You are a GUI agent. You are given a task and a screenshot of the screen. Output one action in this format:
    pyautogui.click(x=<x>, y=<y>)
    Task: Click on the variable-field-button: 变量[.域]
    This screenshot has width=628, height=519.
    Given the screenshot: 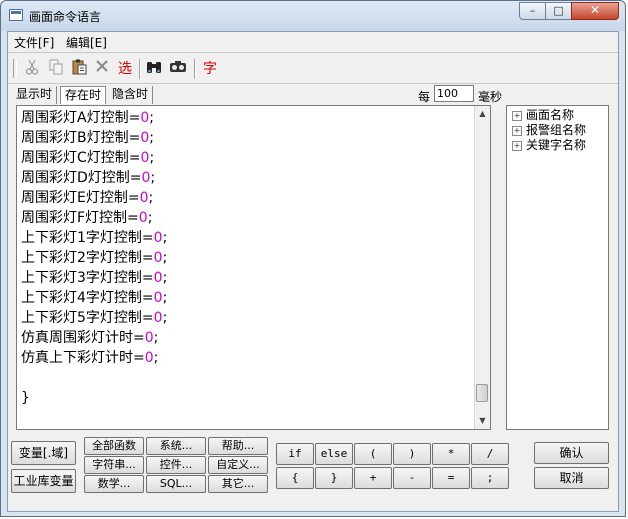 What is the action you would take?
    pyautogui.click(x=43, y=453)
    